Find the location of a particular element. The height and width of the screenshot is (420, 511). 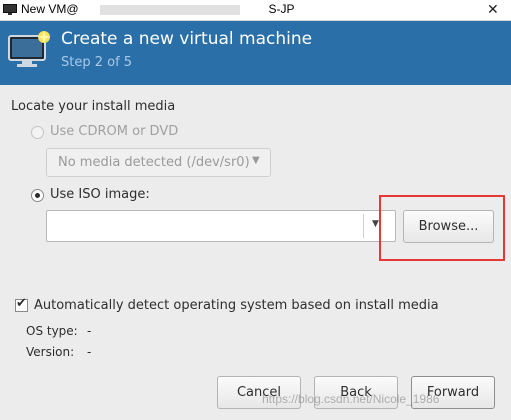

window-title-prefix: New VM@ is located at coordinates (50, 9).